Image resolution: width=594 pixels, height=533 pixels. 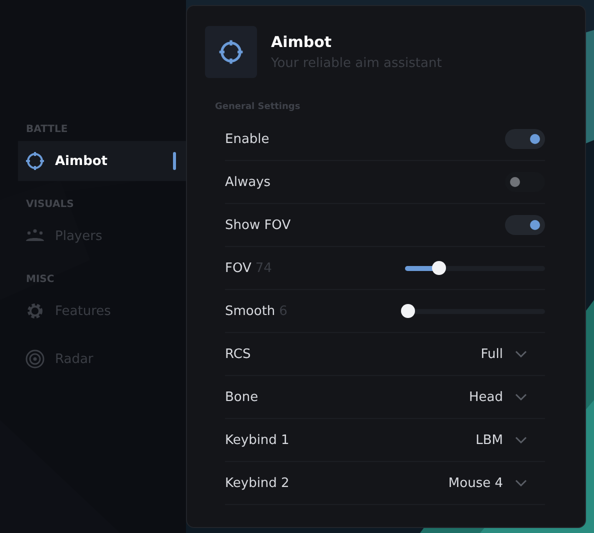 What do you see at coordinates (250, 311) in the screenshot?
I see `setting-label: Smooth` at bounding box center [250, 311].